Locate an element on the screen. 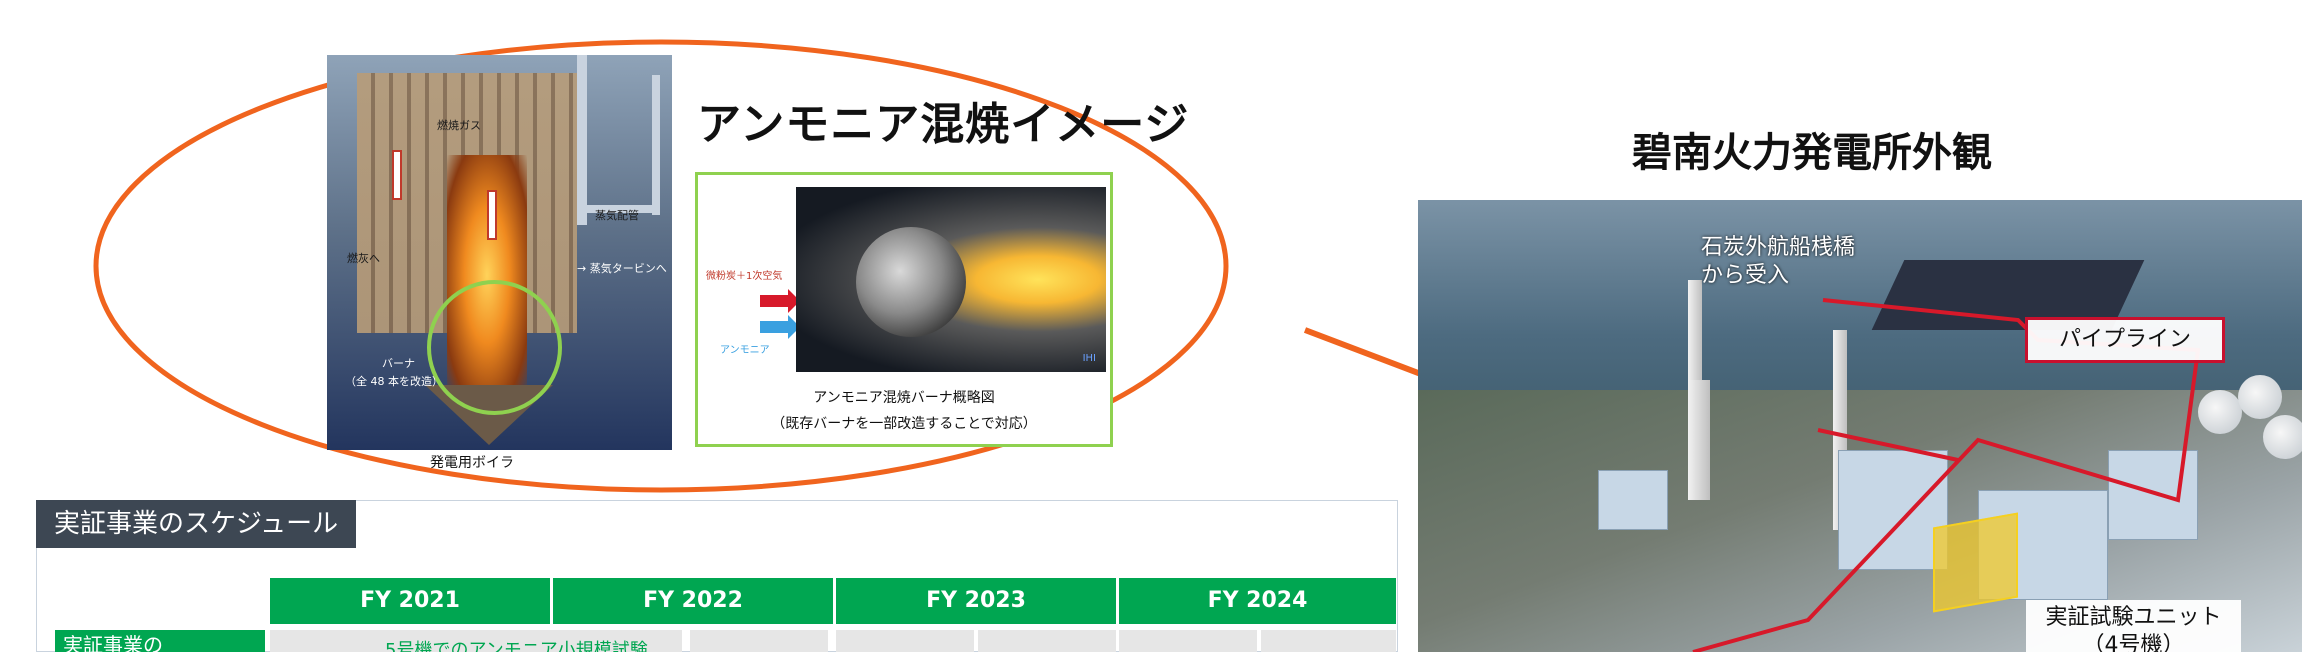  fy-2021-header: FY 2021 is located at coordinates (410, 601).